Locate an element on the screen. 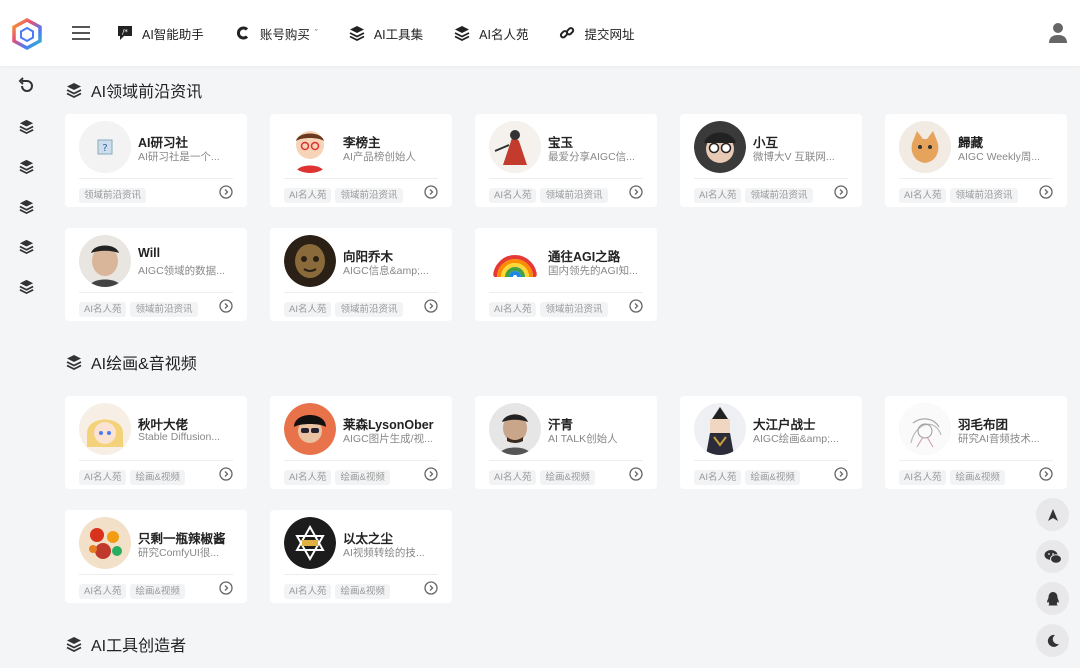 The image size is (1080, 668). site-card: 羽毛布团 研究AI音频技术... AI名人苑 绘画&视频 is located at coordinates (976, 442).